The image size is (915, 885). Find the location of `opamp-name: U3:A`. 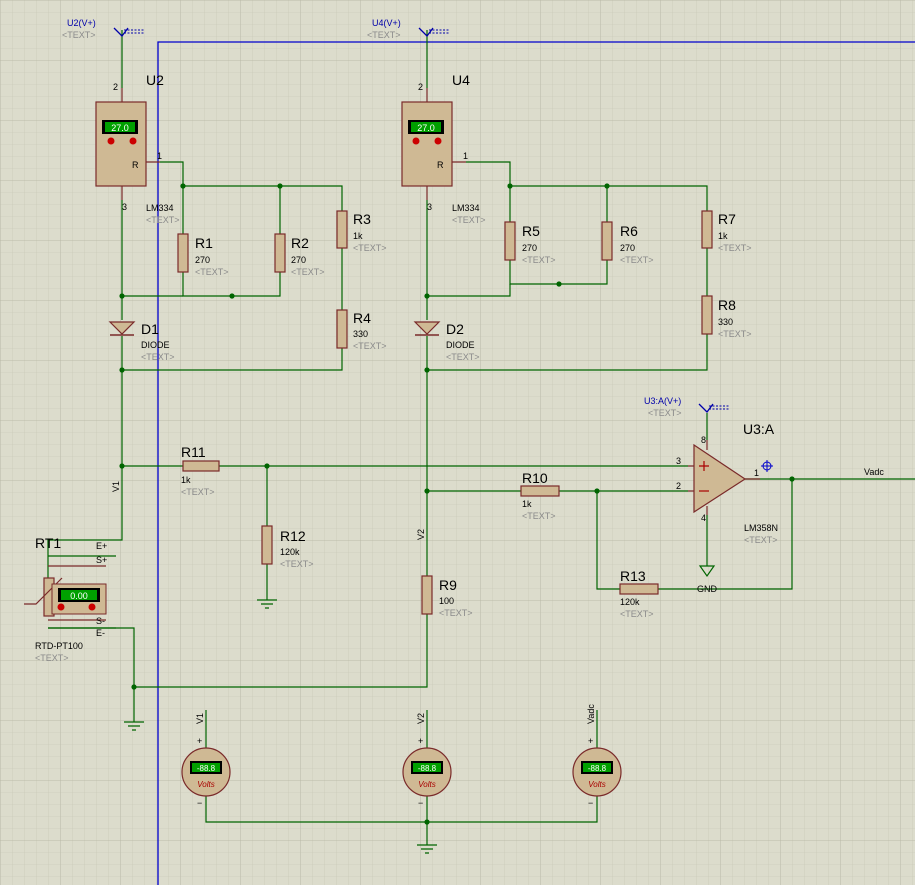

opamp-name: U3:A is located at coordinates (759, 429).